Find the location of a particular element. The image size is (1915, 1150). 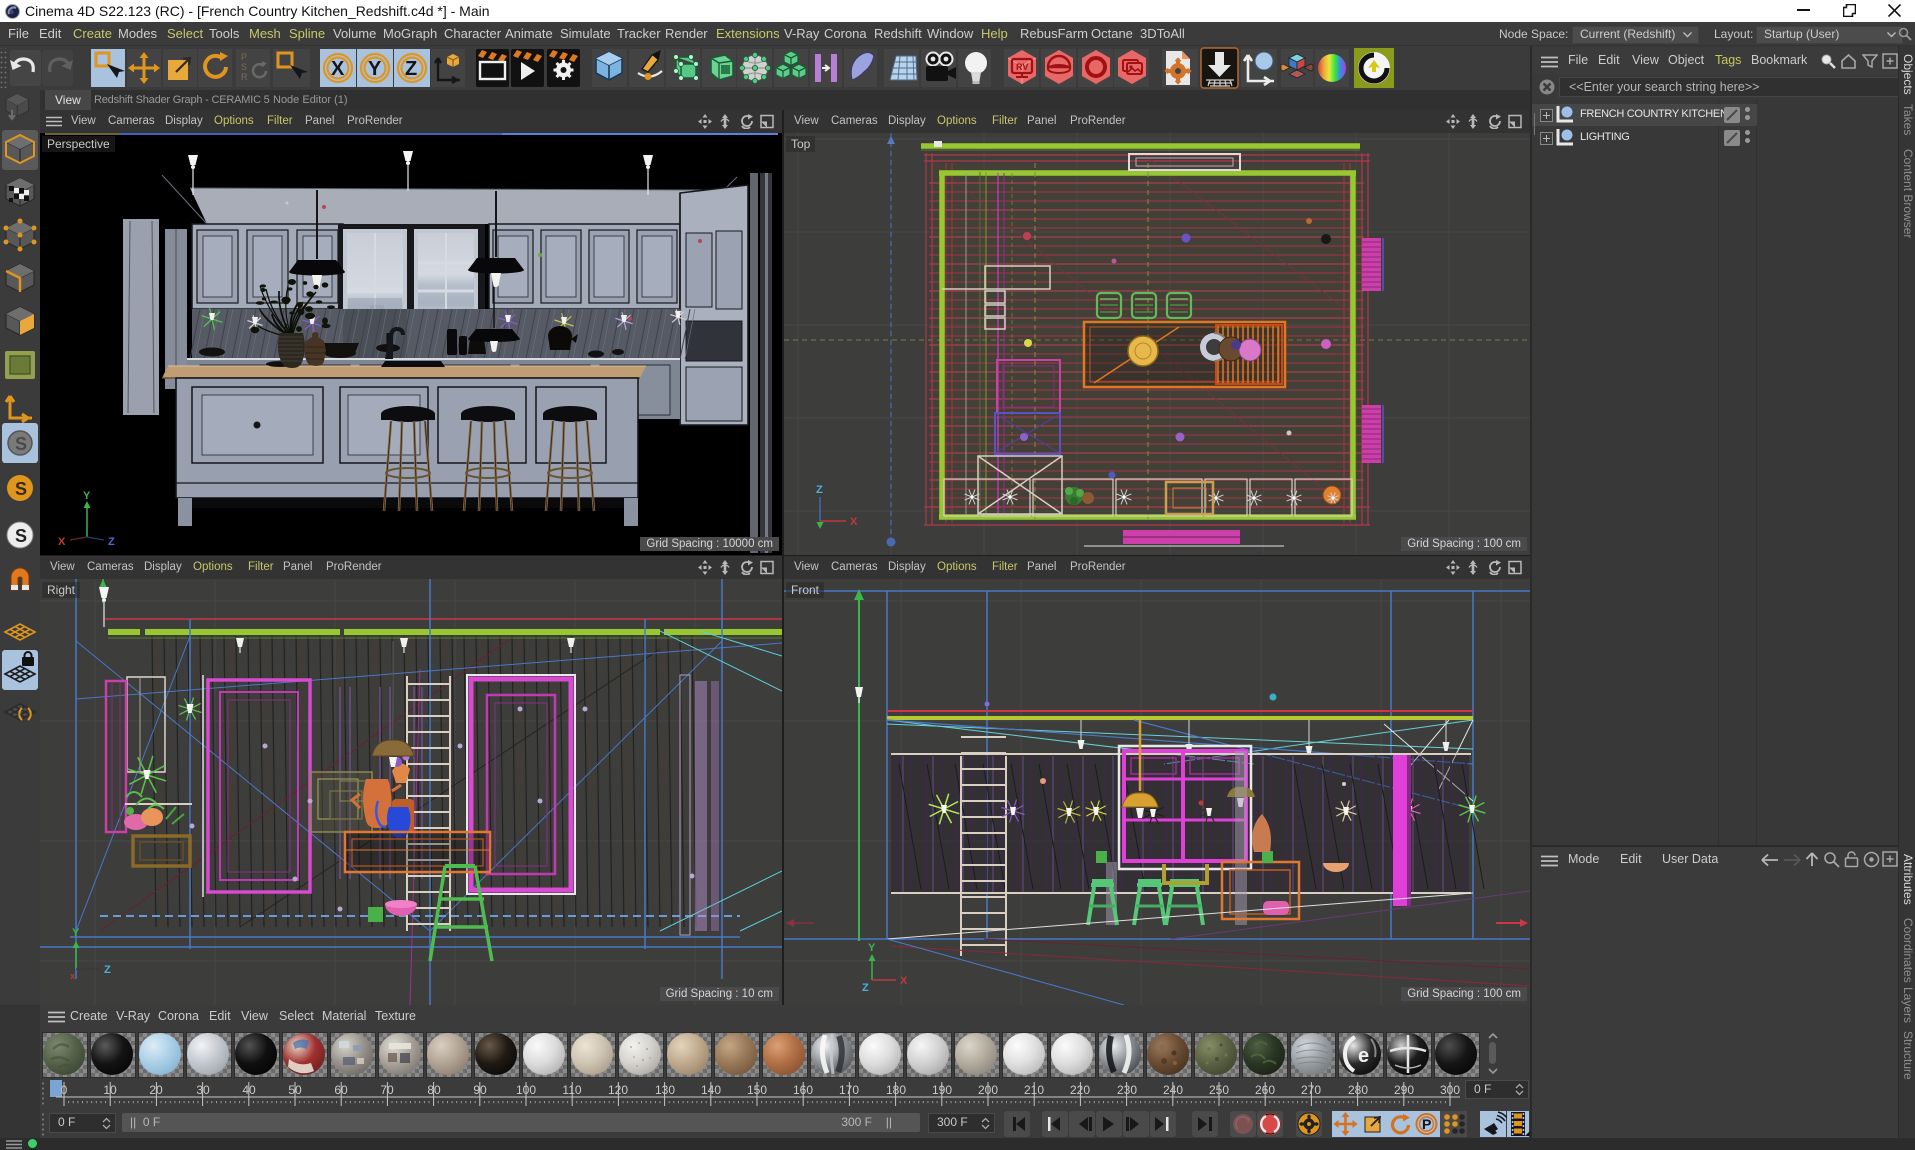

svg-text: R is located at coordinates (244, 77).